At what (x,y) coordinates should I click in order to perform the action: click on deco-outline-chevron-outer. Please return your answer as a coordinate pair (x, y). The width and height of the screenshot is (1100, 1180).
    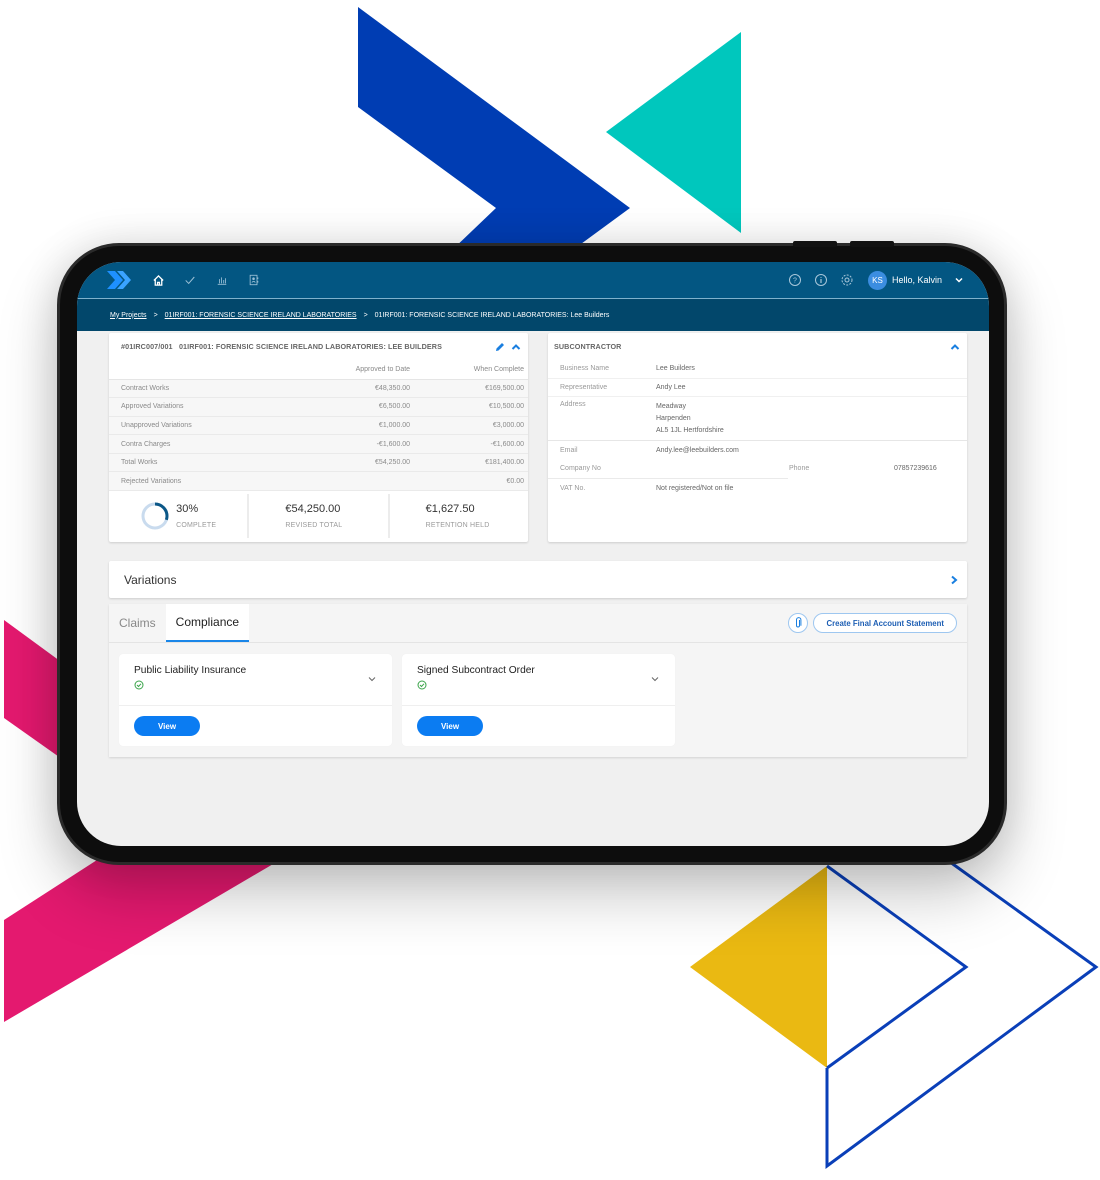
    Looking at the image, I should click on (962, 1014).